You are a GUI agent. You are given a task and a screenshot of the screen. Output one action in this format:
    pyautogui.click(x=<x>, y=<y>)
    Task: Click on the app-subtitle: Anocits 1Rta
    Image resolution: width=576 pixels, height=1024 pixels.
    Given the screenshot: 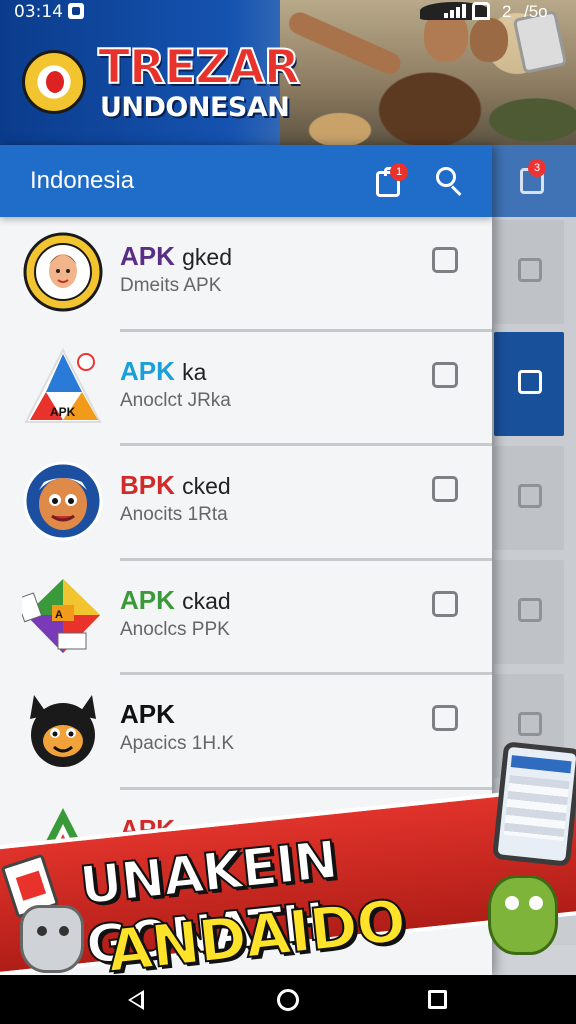 What is the action you would take?
    pyautogui.click(x=174, y=514)
    